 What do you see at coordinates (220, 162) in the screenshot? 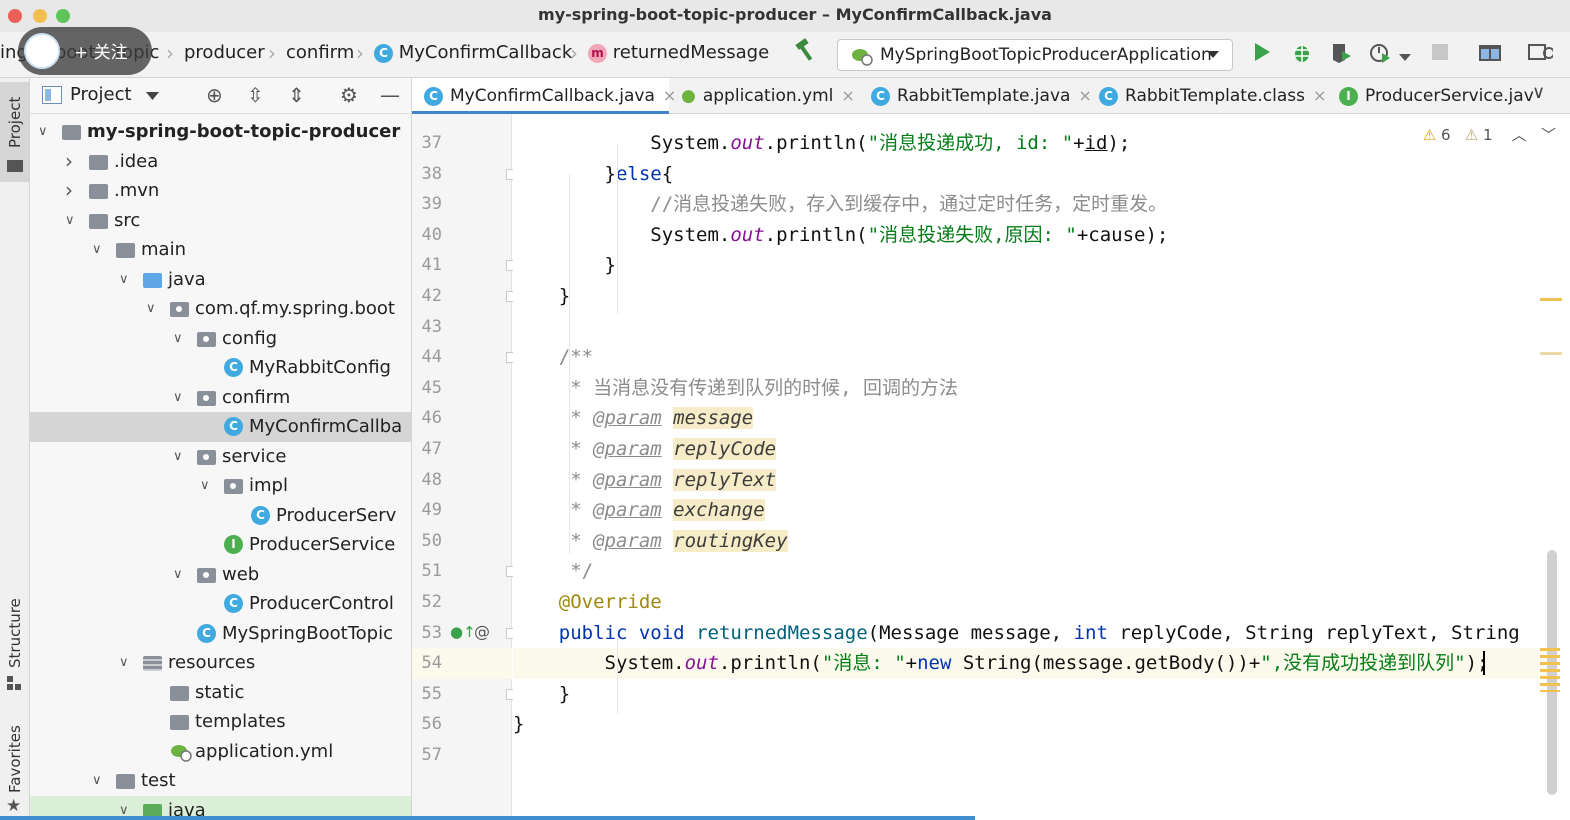
I see `tree-item: › .idea` at bounding box center [220, 162].